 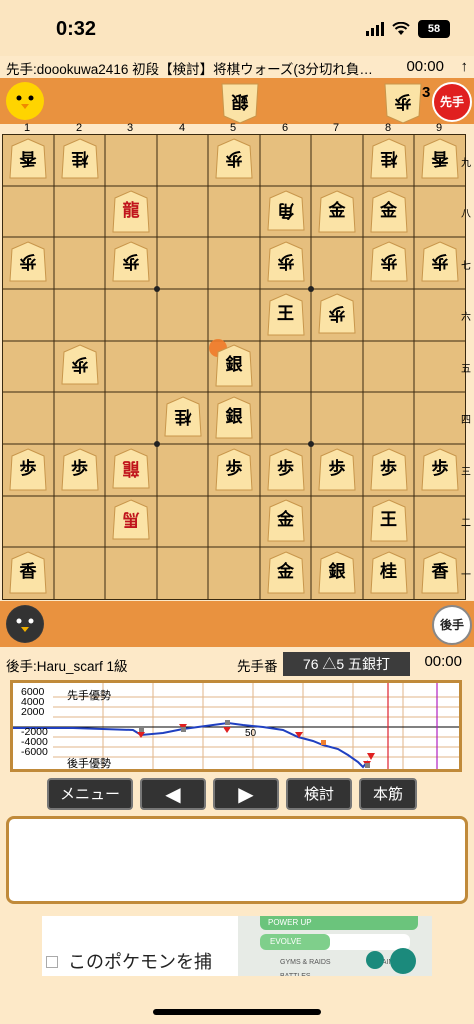 I want to click on dark-chick-avatar-icon, so click(x=25, y=624).